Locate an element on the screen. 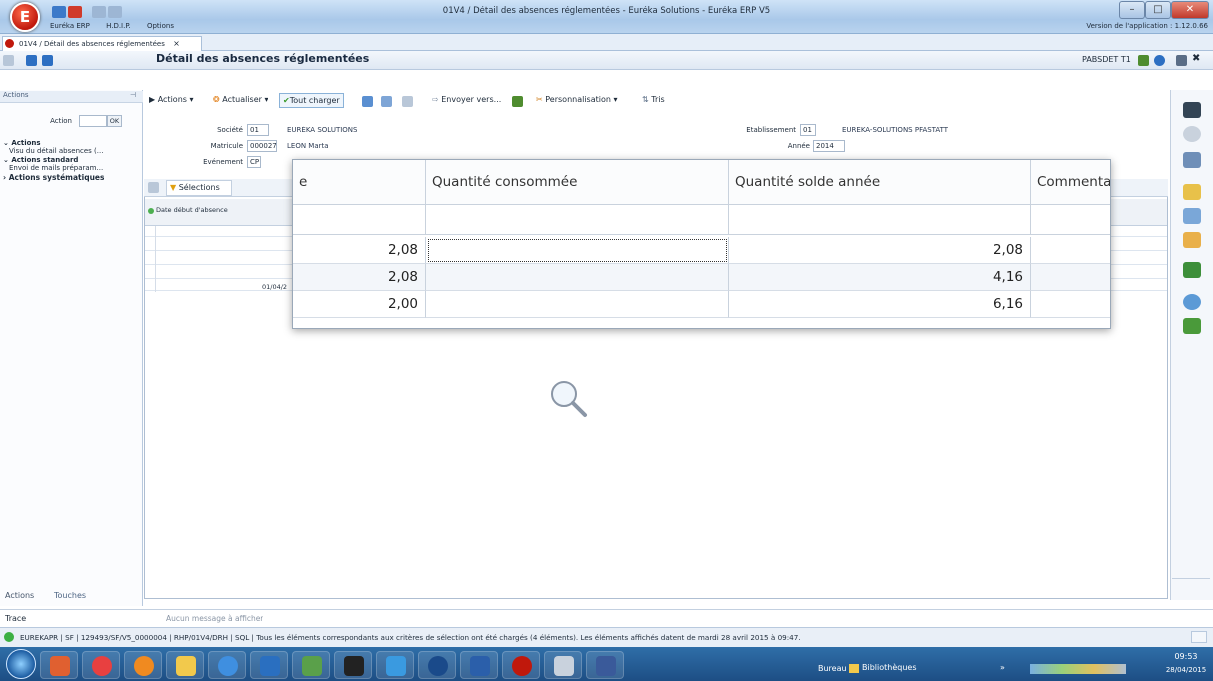 This screenshot has height=681, width=1213. actions-menu: ▶ Actions ▾ is located at coordinates (171, 99).